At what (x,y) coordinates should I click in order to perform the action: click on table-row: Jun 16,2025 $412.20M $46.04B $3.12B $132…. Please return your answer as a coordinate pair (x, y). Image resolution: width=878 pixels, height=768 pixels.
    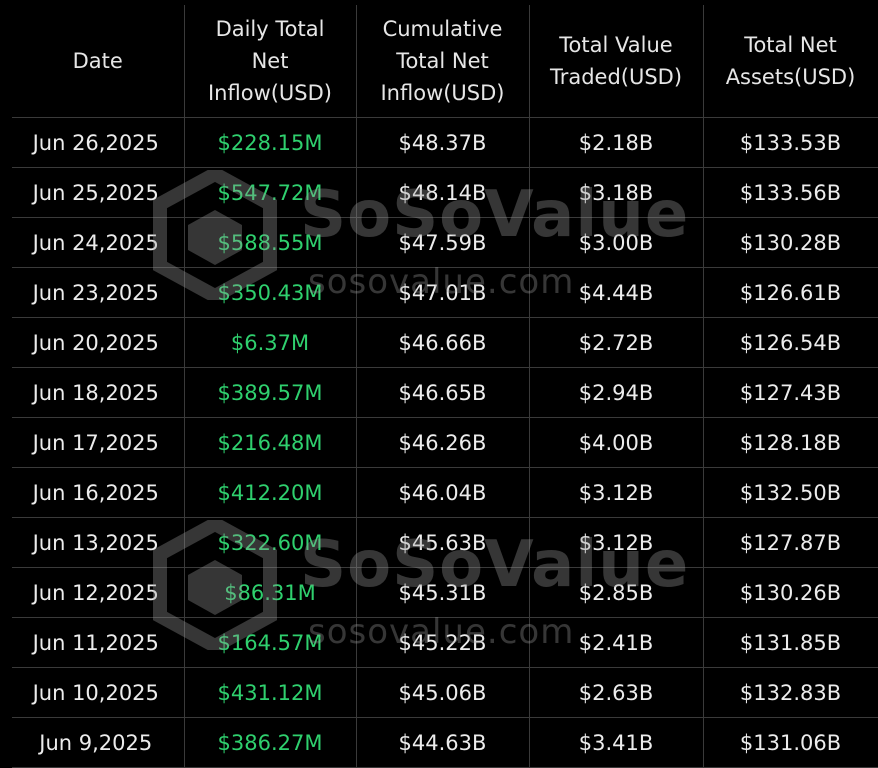
    Looking at the image, I should click on (445, 492).